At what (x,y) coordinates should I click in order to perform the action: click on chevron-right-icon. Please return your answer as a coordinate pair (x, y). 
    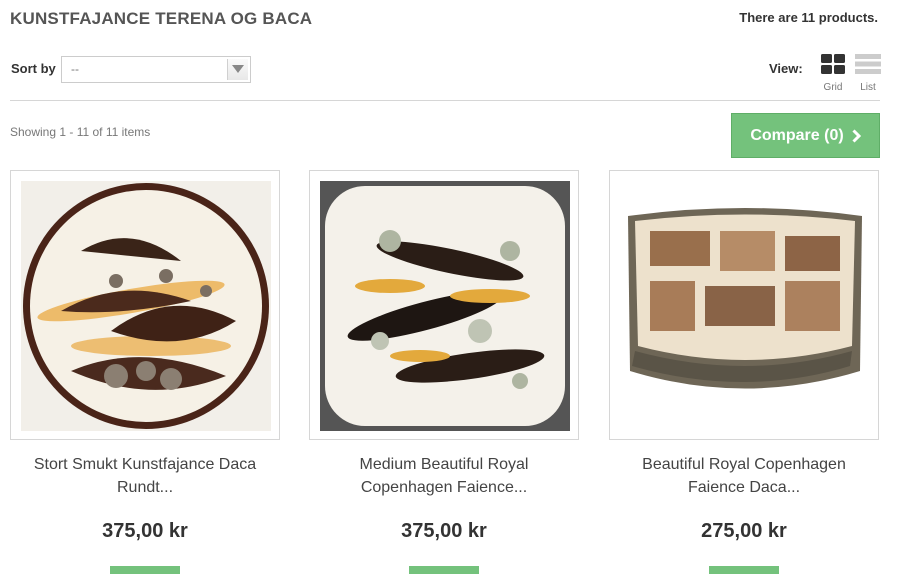
    Looking at the image, I should click on (856, 135).